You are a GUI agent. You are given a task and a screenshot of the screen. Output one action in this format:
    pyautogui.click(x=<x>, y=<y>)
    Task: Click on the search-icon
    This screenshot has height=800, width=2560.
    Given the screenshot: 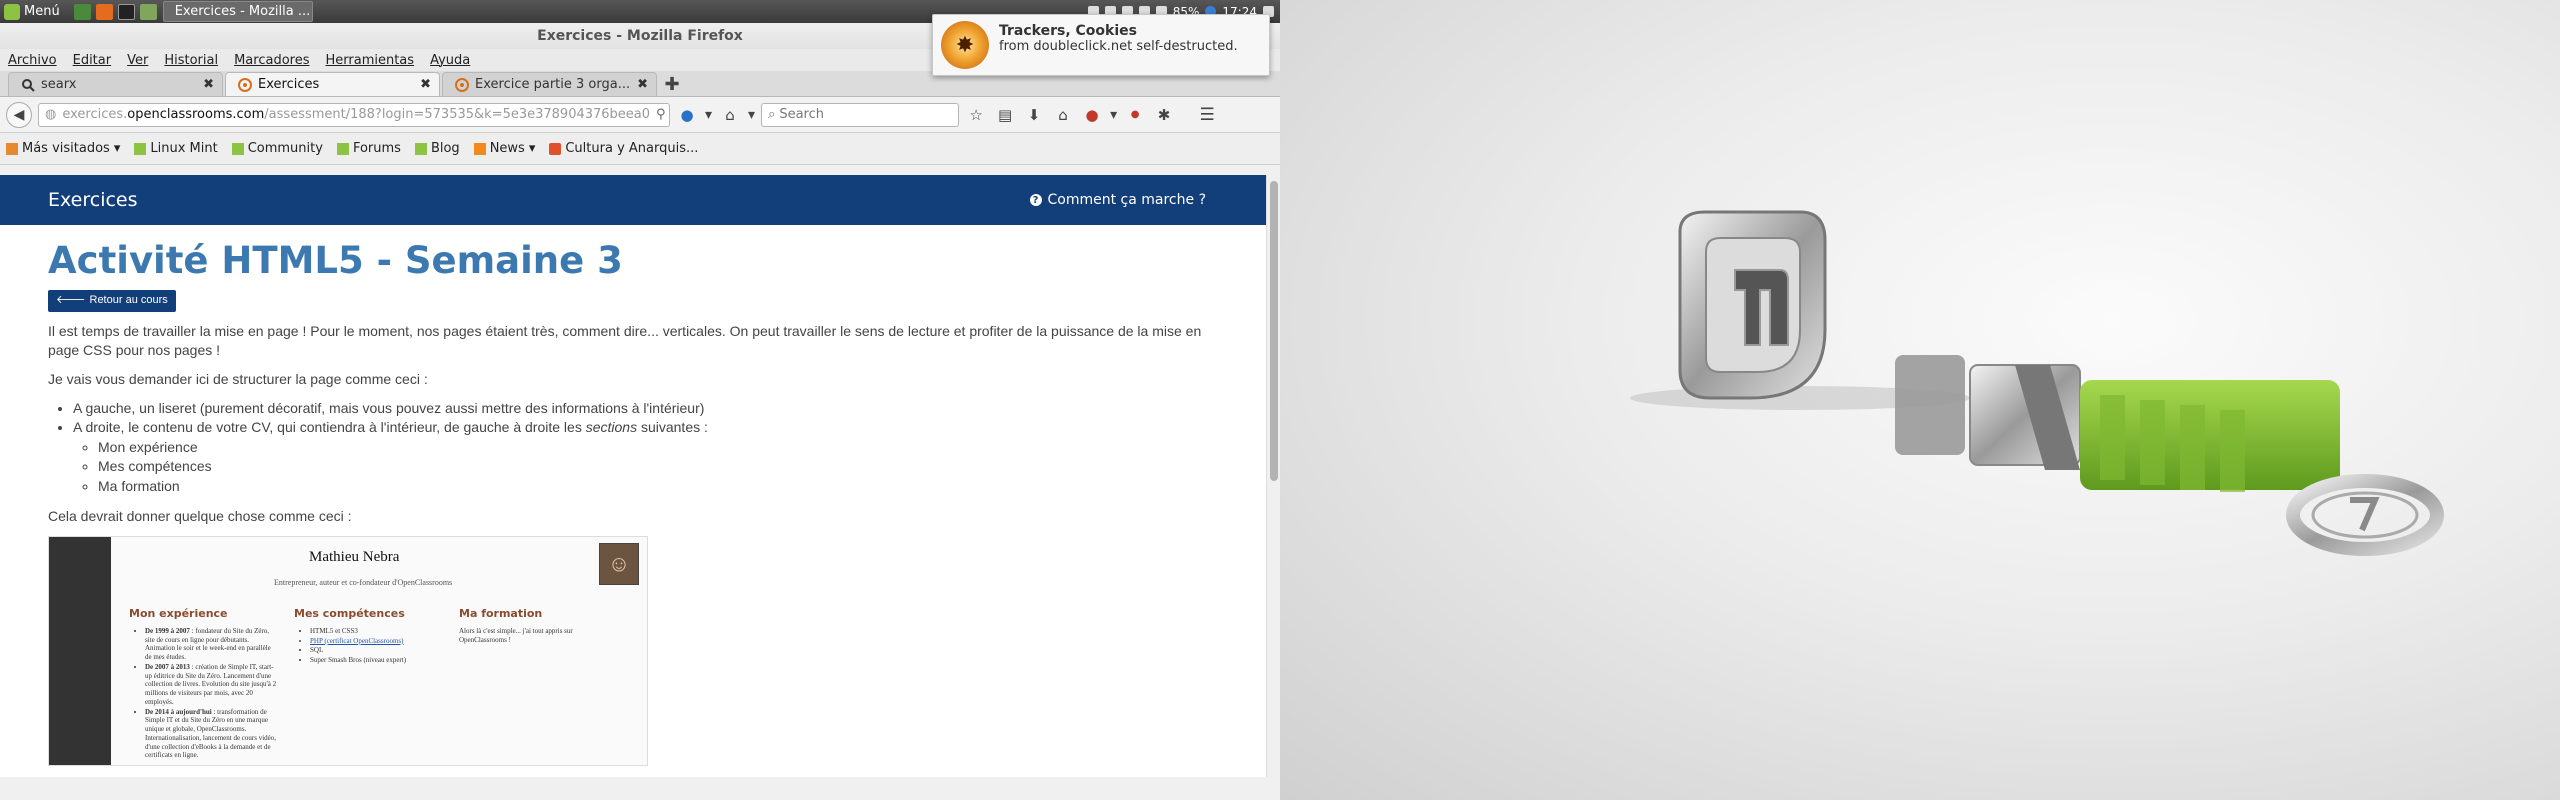 What is the action you would take?
    pyautogui.click(x=28, y=85)
    